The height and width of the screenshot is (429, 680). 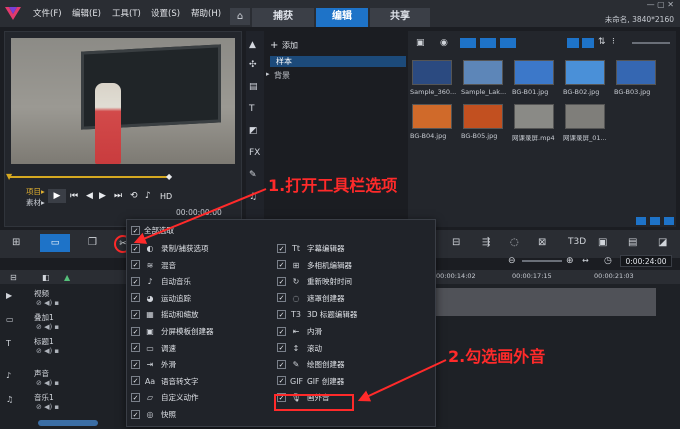 What do you see at coordinates (588, 43) in the screenshot?
I see `grid-view-button` at bounding box center [588, 43].